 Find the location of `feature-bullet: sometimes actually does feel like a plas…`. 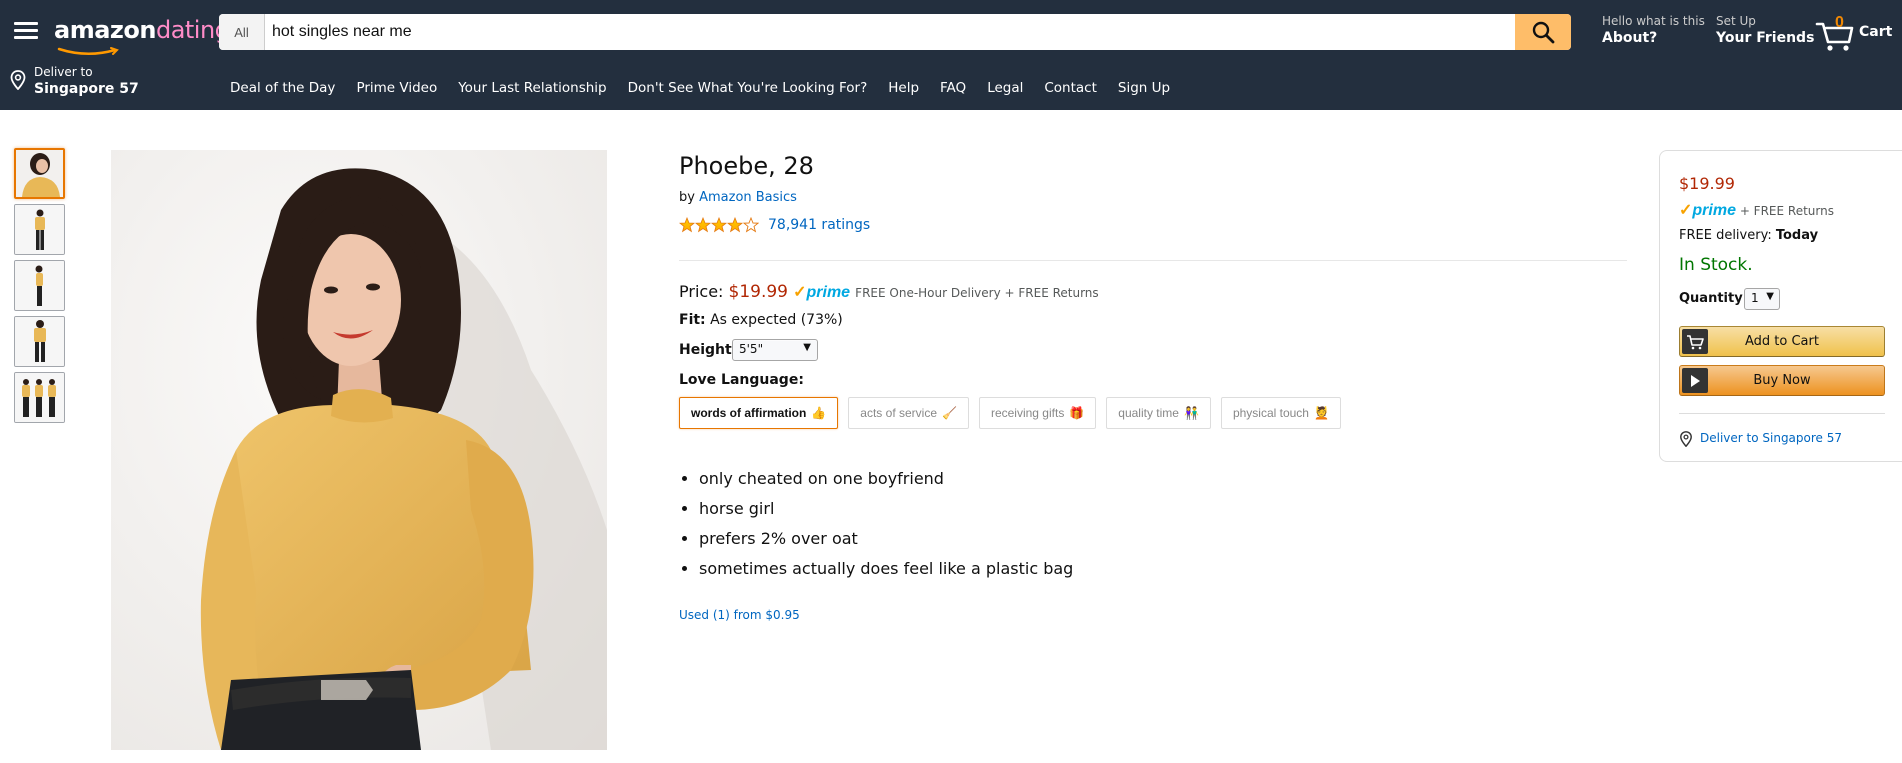

feature-bullet: sometimes actually does feel like a plas… is located at coordinates (886, 569).